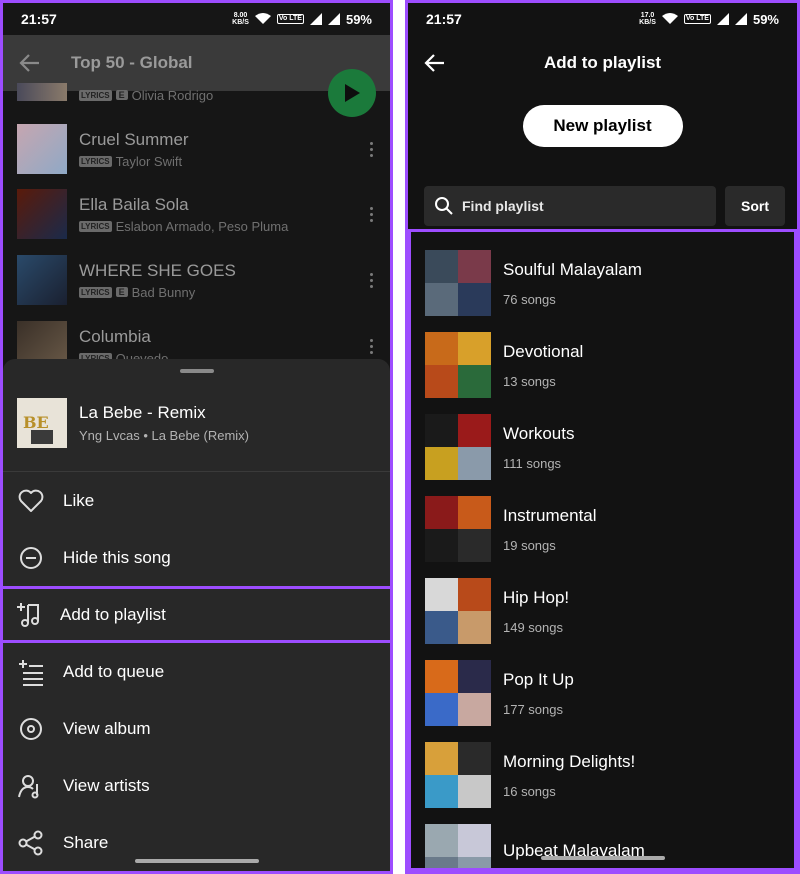 This screenshot has width=800, height=874. Describe the element at coordinates (722, 19) in the screenshot. I see `signal-icon` at that location.